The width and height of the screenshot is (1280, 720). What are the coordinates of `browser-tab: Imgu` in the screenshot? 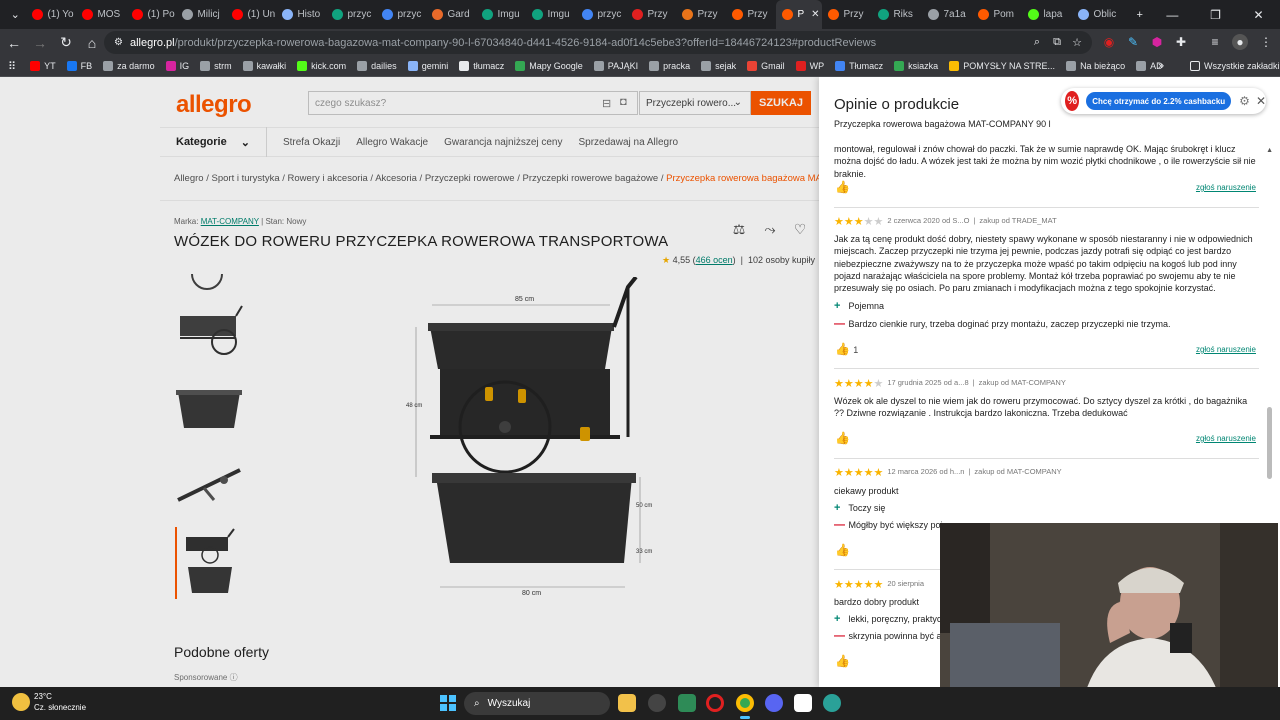 It's located at (501, 14).